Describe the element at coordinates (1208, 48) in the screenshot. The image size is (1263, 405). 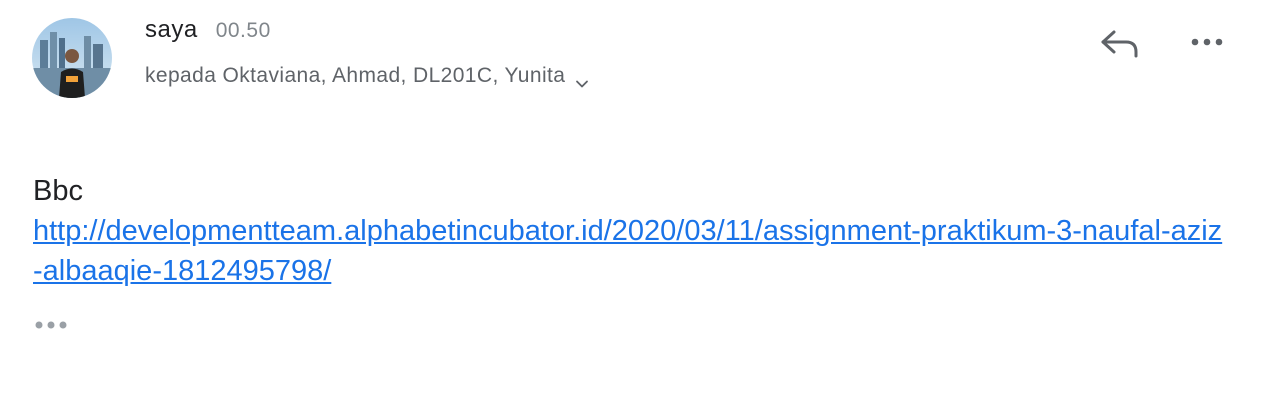
I see `more-horizontal-icon` at that location.